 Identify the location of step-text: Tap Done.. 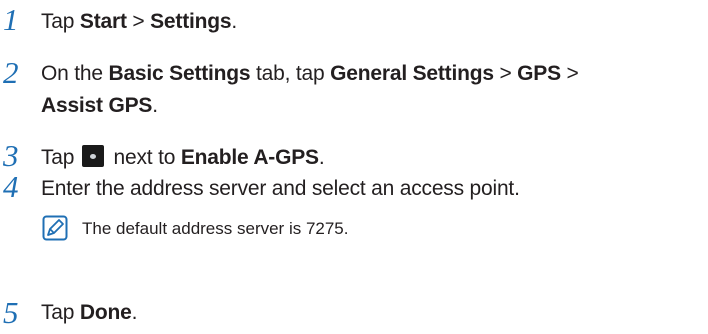
(367, 313).